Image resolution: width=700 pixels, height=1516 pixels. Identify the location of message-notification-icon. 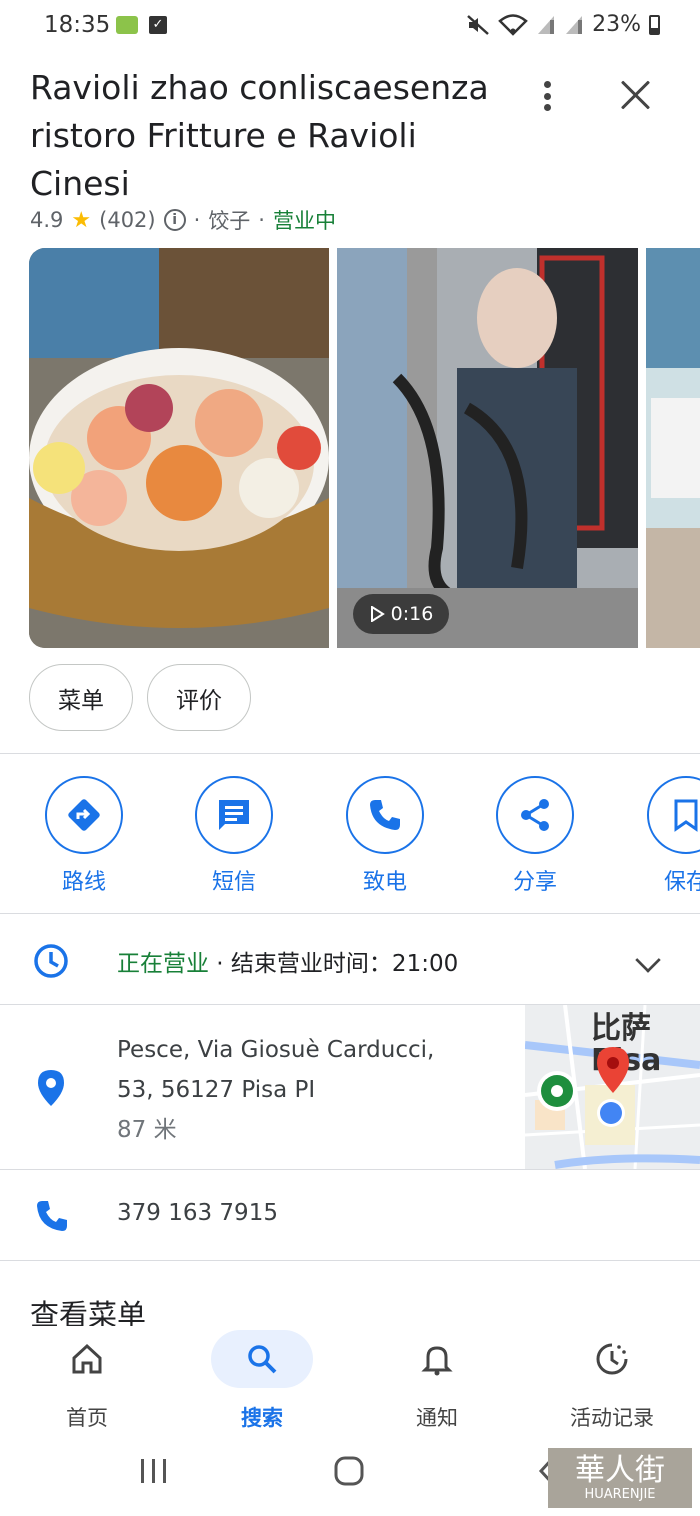
(127, 25).